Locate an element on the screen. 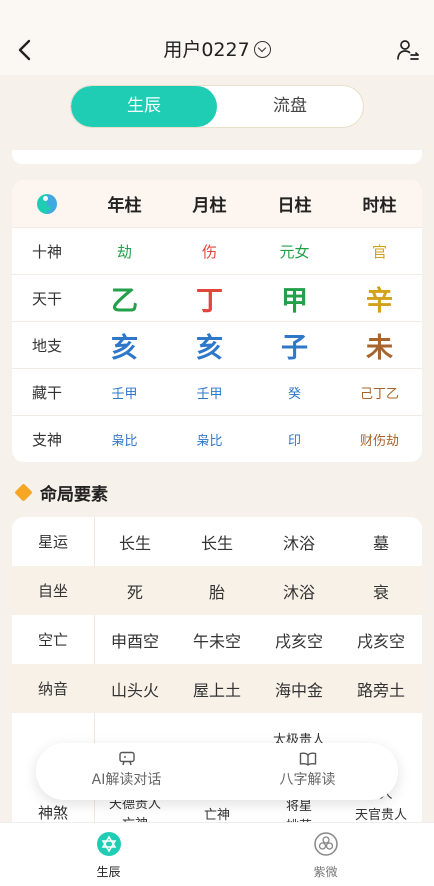  elements-row-nayin: 纳音 山头火 屋上土 海中金 路旁土 is located at coordinates (217, 688).